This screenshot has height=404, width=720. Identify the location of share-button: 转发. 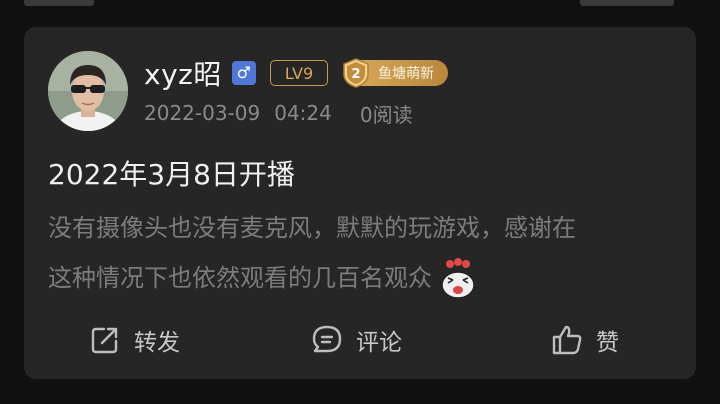
(134, 340).